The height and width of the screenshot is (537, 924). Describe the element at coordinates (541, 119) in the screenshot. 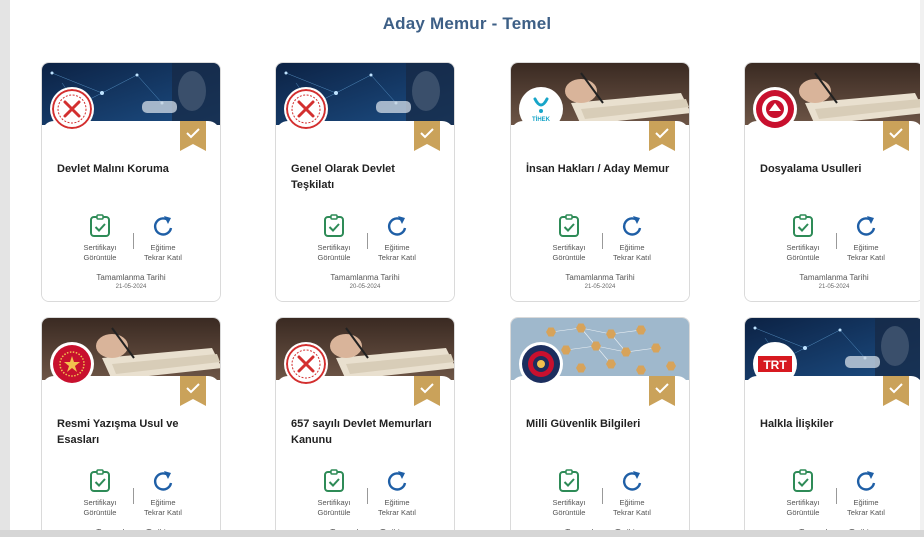

I see `svg-text: TİHEK` at that location.